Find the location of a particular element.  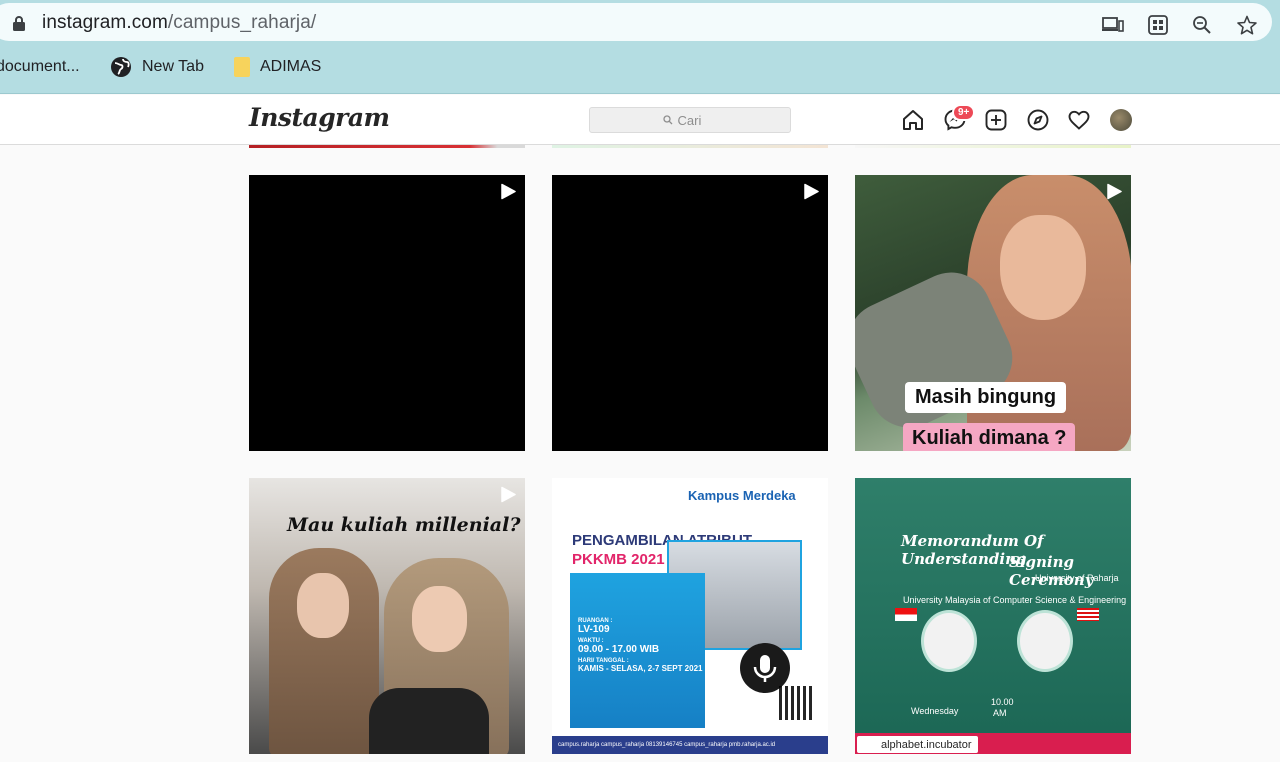

poster-subheading: PKKMB 2021 is located at coordinates (618, 559).